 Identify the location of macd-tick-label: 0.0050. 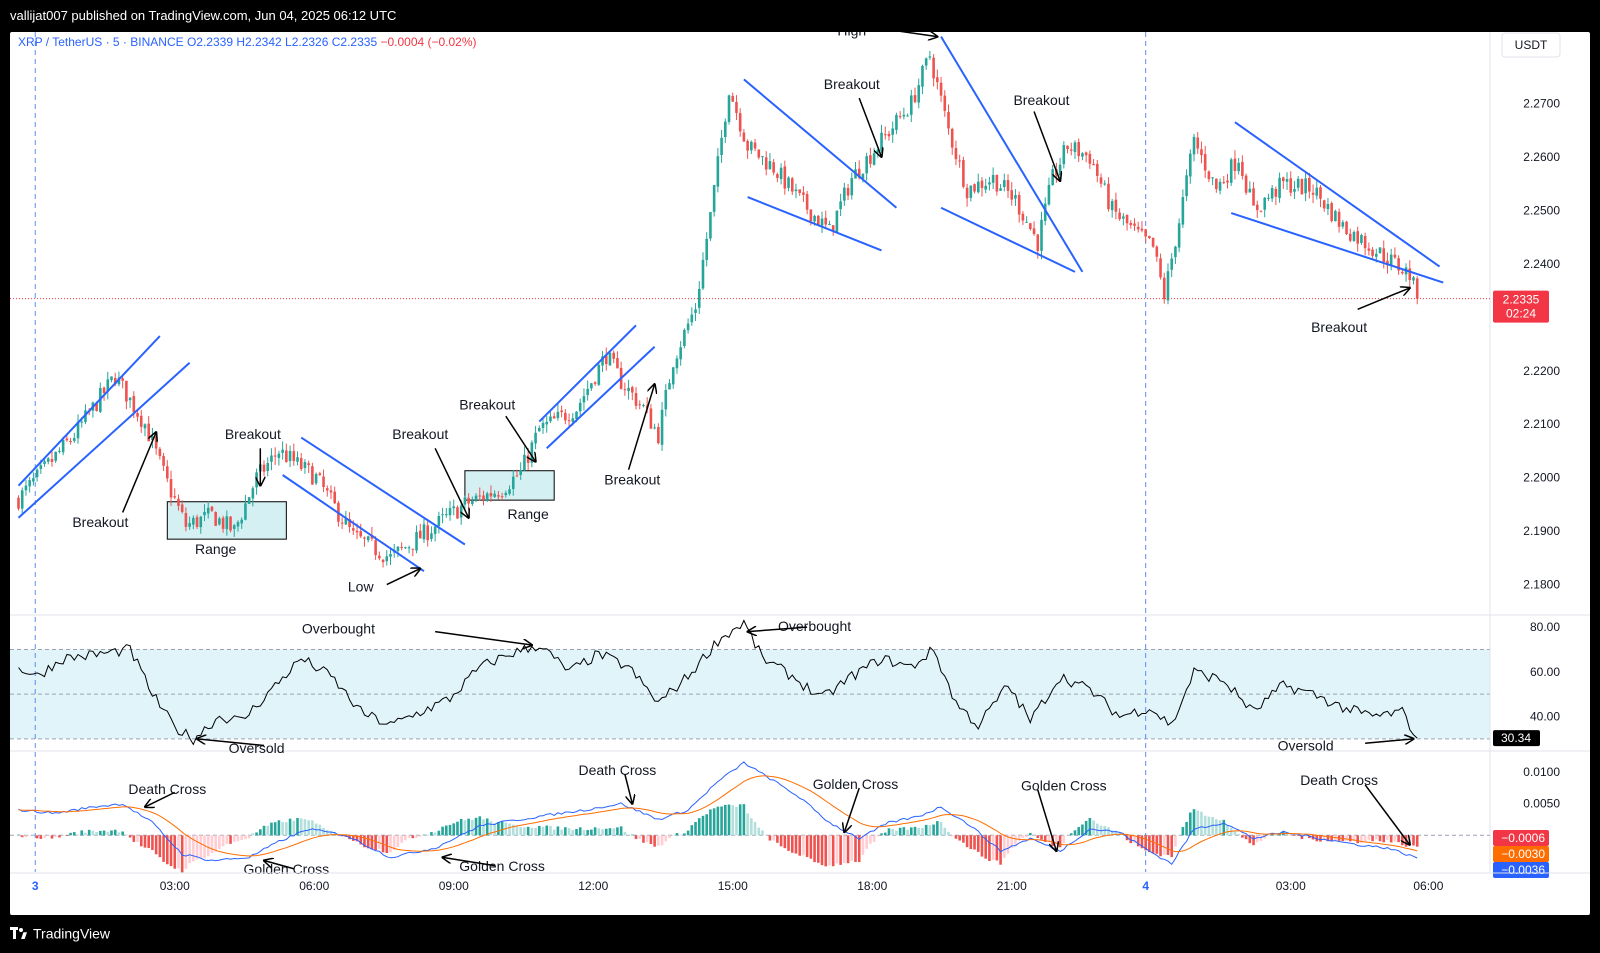
(1541, 804).